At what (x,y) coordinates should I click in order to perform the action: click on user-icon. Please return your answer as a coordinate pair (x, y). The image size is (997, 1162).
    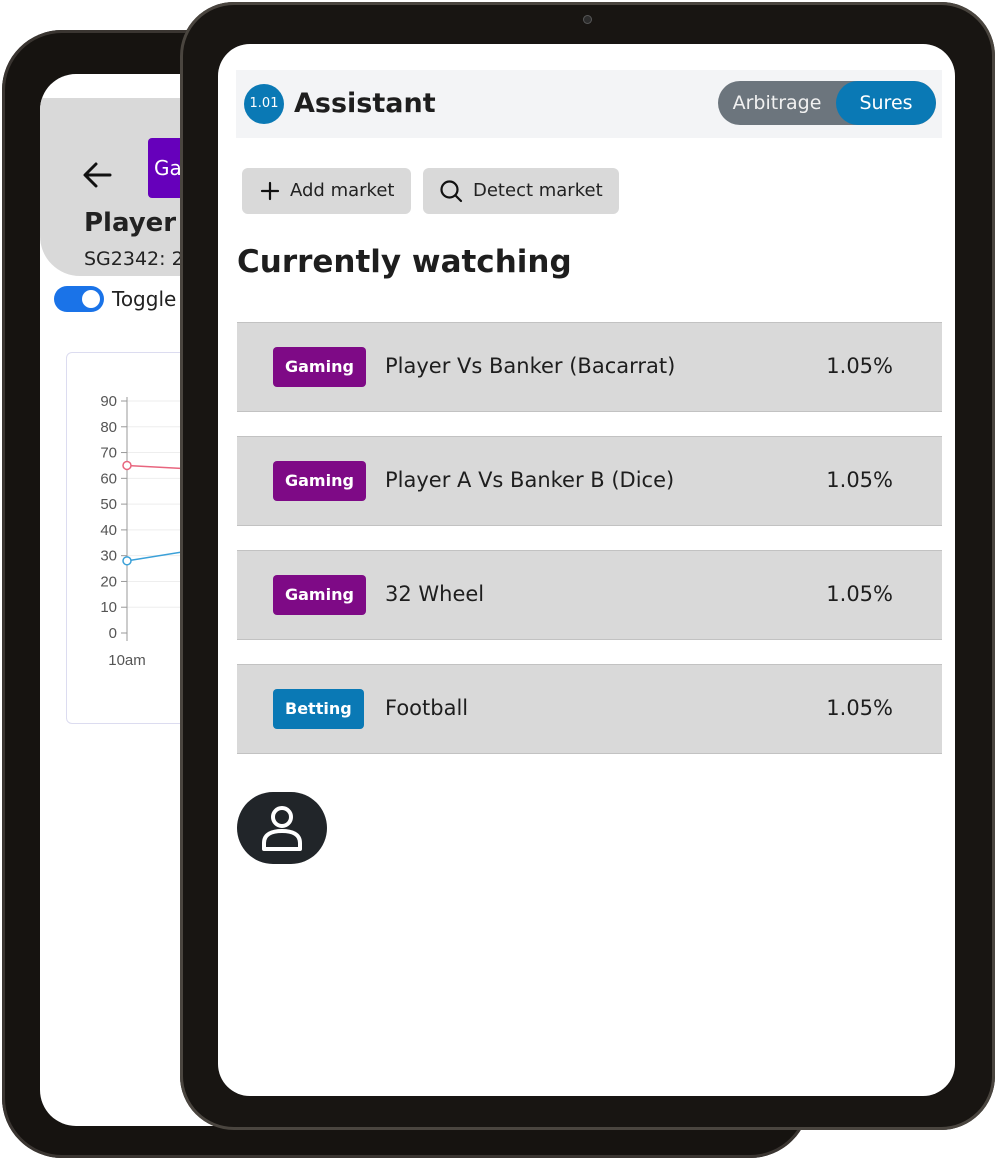
    Looking at the image, I should click on (282, 828).